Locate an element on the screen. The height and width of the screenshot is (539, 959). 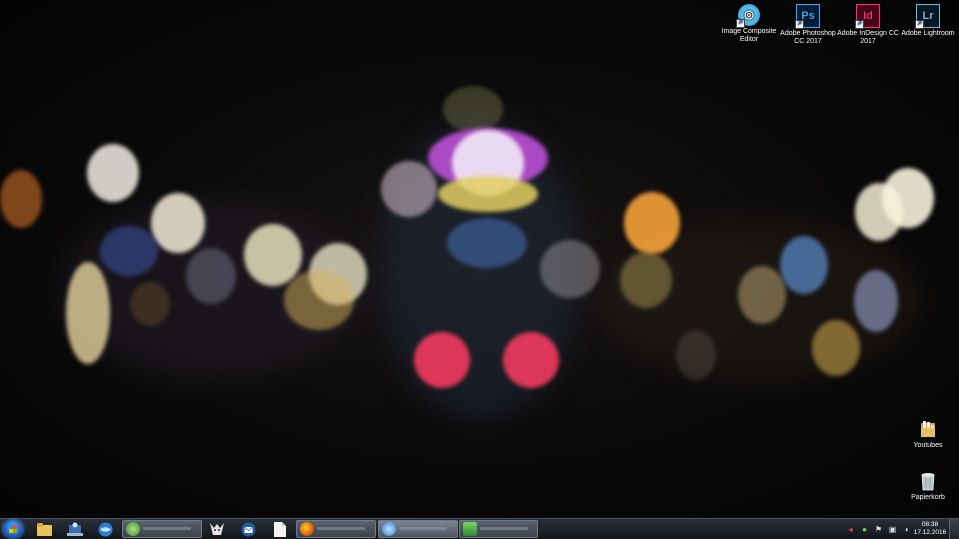
media-app-icon is located at coordinates (216, 529).